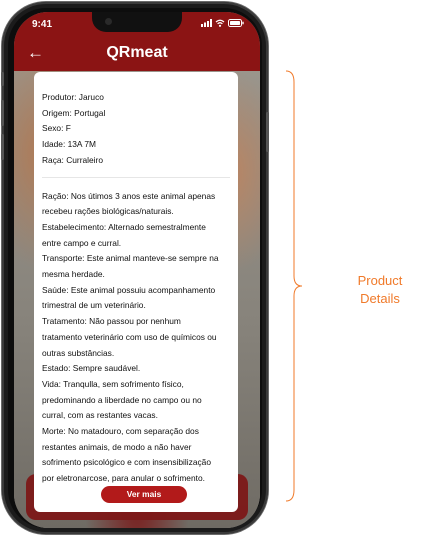  Describe the element at coordinates (82, 242) in the screenshot. I see `housing-line-cont: entre campo e curral.` at that location.